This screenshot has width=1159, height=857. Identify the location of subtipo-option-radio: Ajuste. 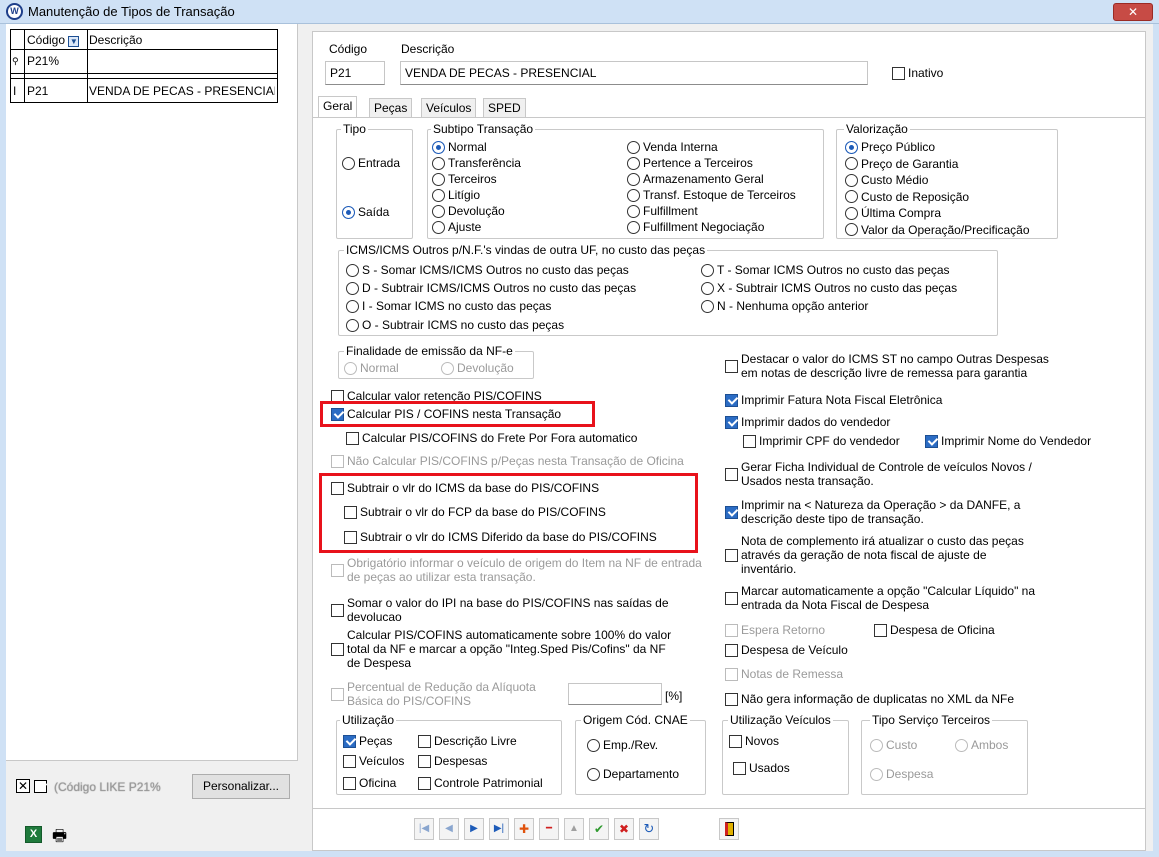
(456, 227).